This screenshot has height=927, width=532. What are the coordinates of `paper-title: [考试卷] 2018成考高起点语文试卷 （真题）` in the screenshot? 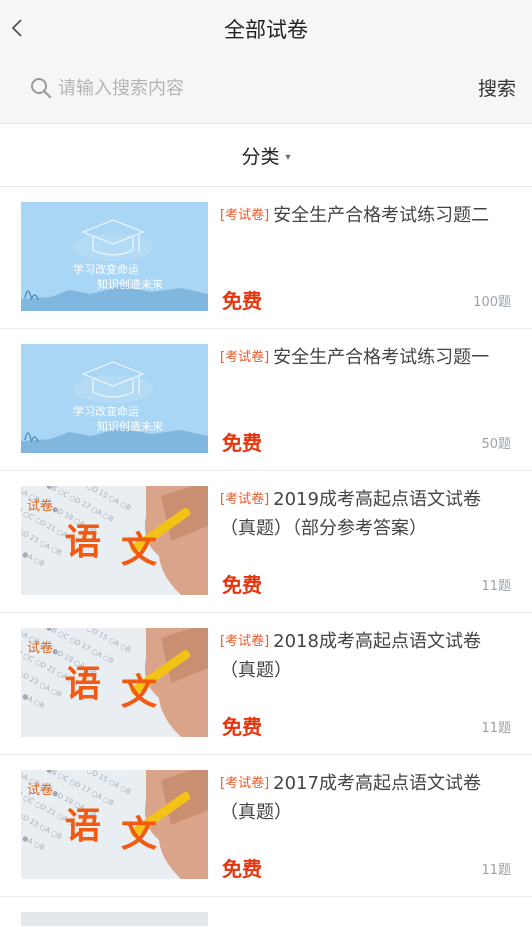 It's located at (368, 656).